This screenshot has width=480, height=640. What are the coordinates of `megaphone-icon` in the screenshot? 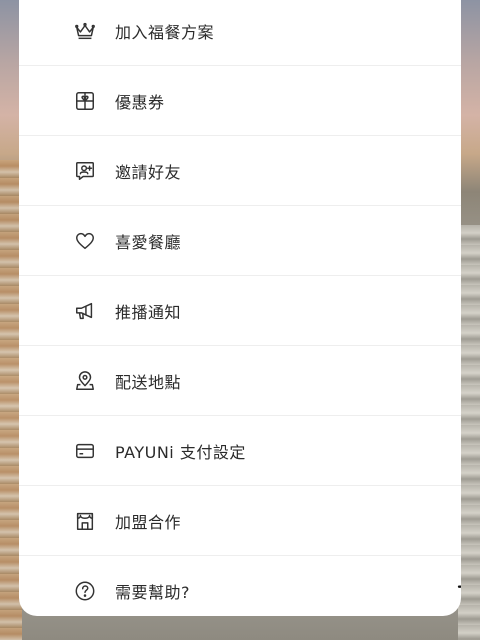 It's located at (85, 311).